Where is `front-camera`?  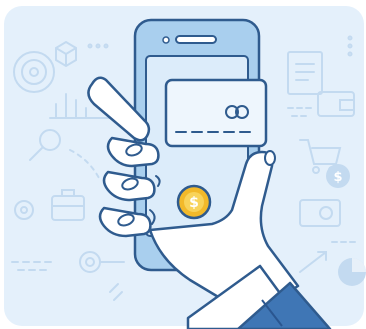 front-camera is located at coordinates (166, 40).